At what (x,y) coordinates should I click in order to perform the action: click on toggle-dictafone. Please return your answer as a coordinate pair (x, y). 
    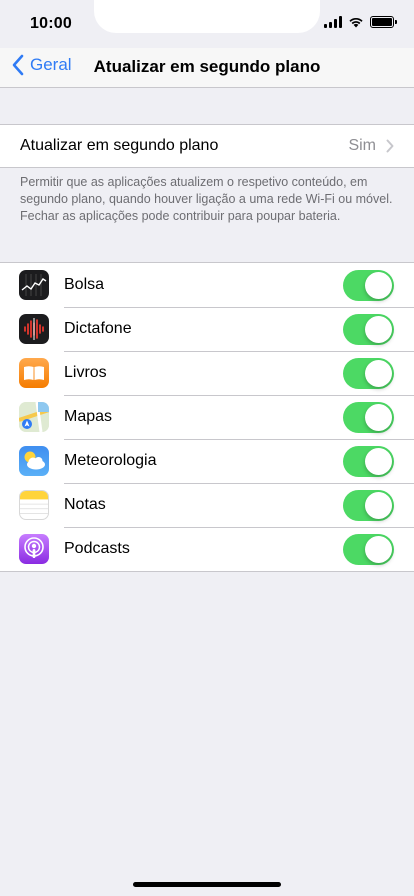
    Looking at the image, I should click on (368, 329).